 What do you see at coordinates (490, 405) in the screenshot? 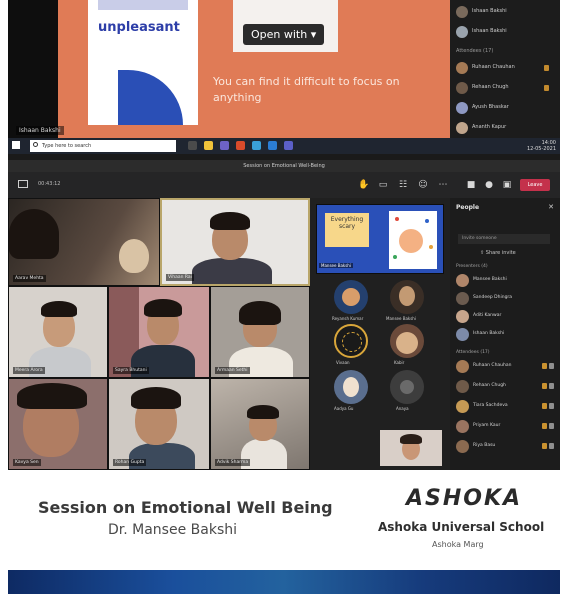
I see `participant-name: Tiara Sachdeva` at bounding box center [490, 405].